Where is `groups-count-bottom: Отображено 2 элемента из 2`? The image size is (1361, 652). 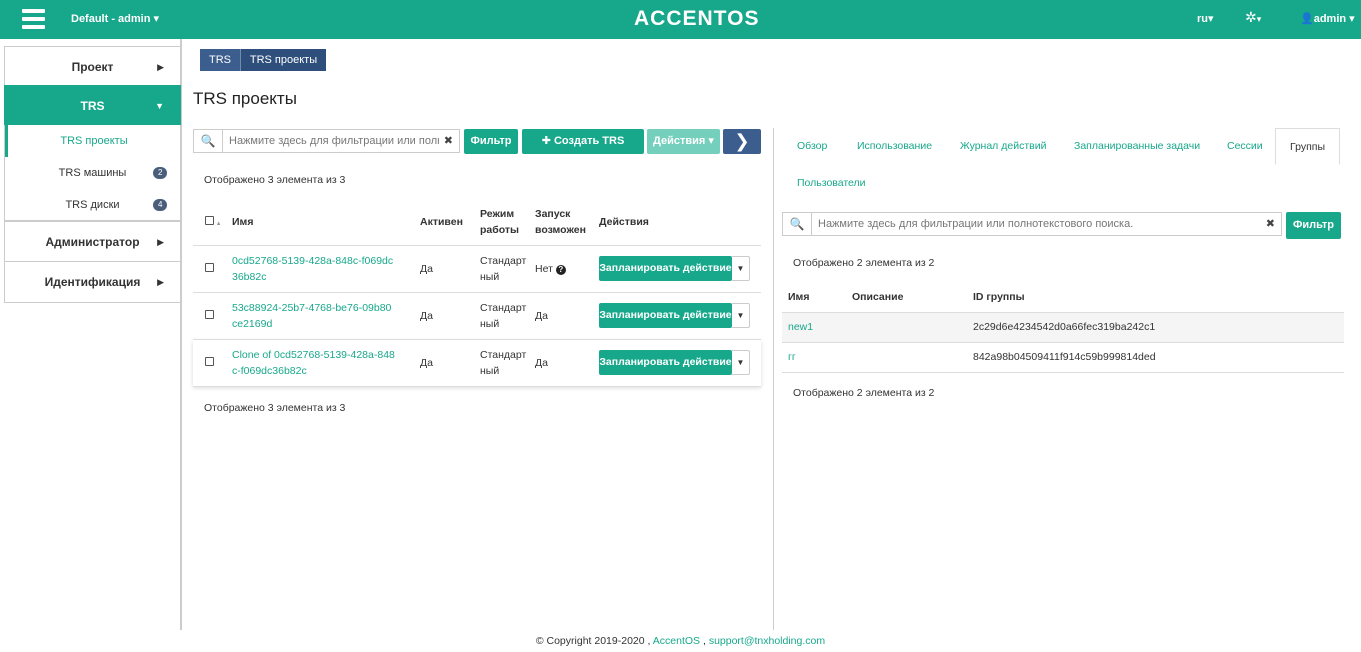
groups-count-bottom: Отображено 2 элемента из 2 is located at coordinates (864, 393).